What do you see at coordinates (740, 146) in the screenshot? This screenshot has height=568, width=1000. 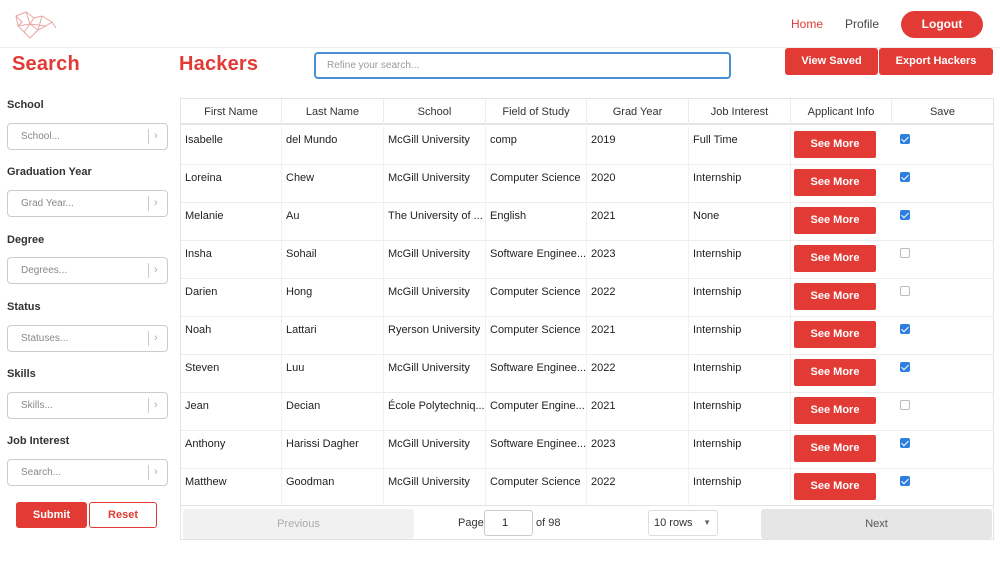 I see `job-interest-cell: Full Time` at bounding box center [740, 146].